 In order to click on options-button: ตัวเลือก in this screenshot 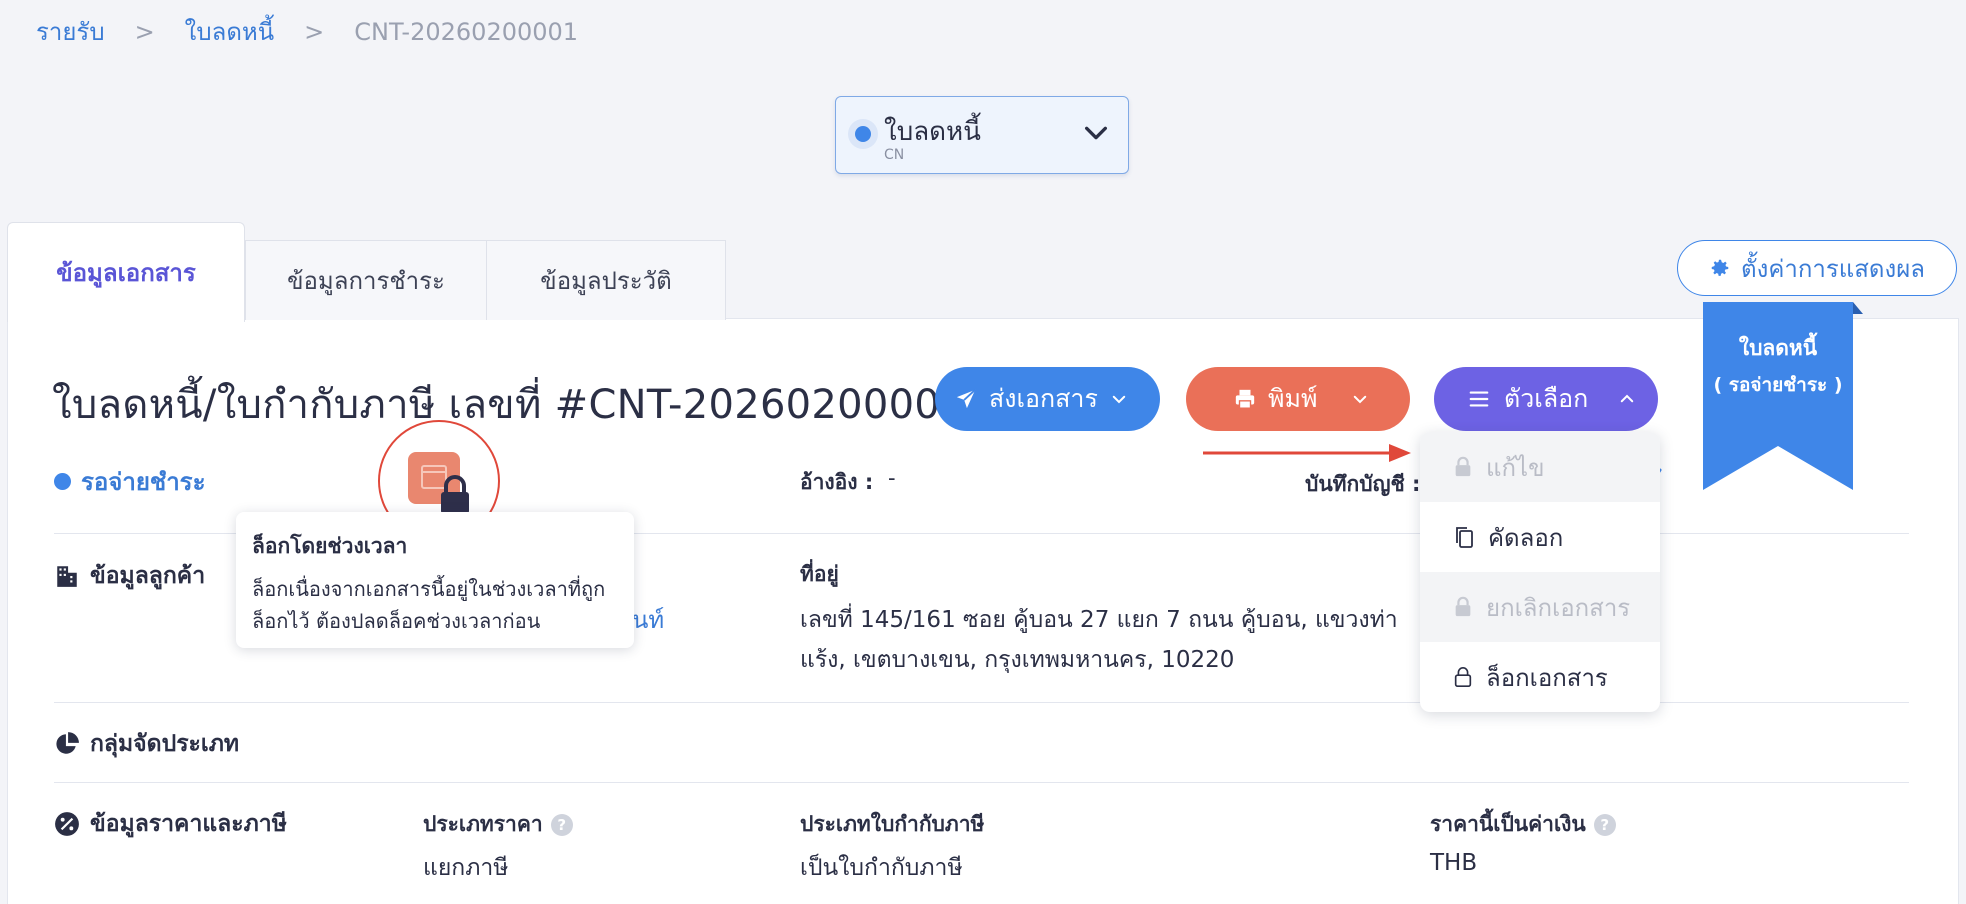, I will do `click(1546, 399)`.